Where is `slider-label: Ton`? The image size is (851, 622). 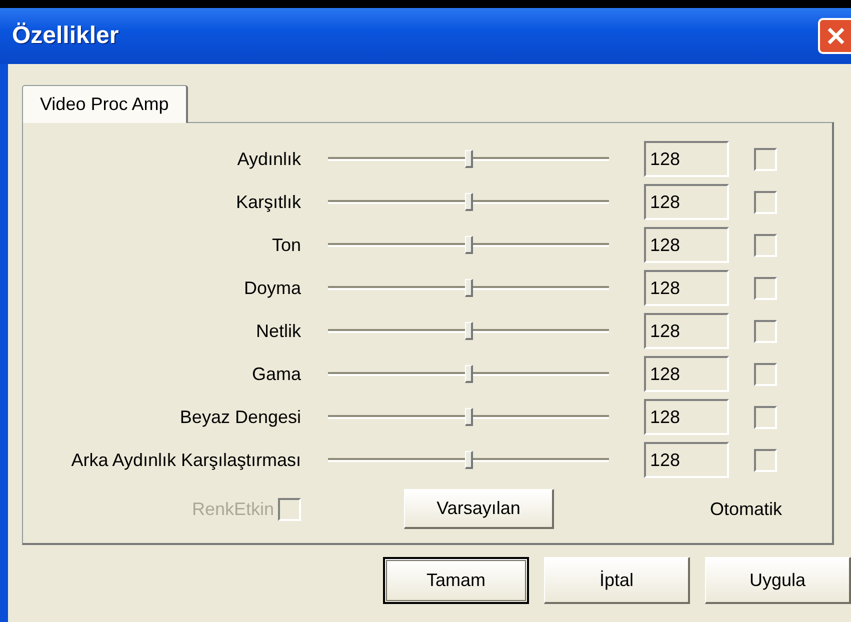
slider-label: Ton is located at coordinates (285, 245).